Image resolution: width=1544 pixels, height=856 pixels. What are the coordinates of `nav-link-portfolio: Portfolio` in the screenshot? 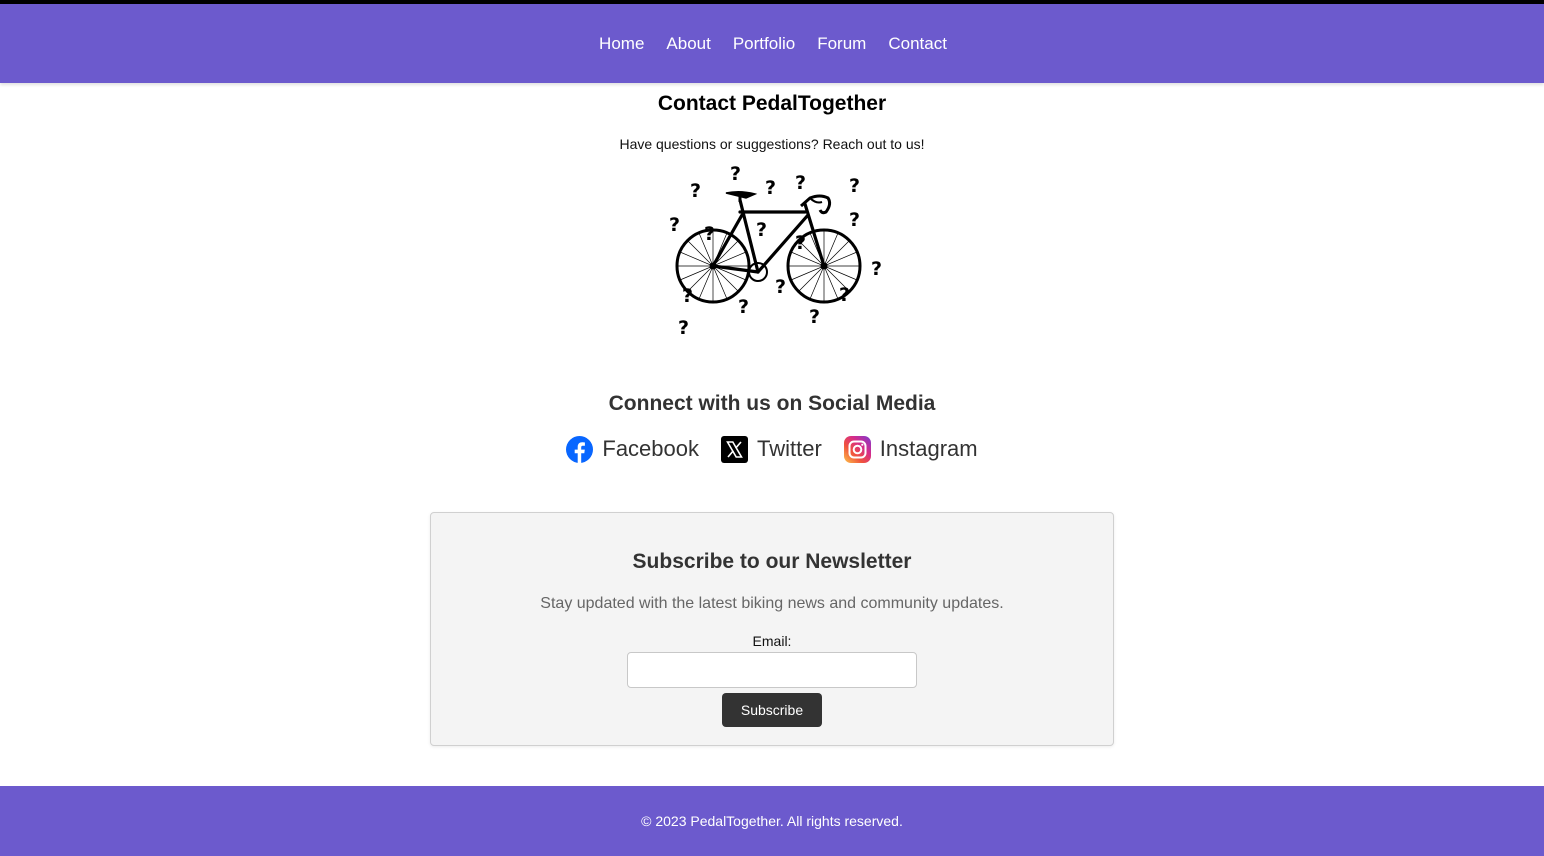 It's located at (764, 44).